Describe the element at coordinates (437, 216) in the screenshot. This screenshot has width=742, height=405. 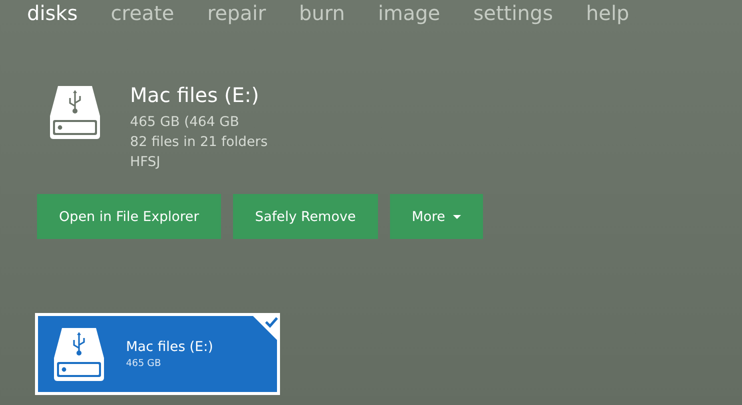
I see `more-dropdown-button: More` at that location.